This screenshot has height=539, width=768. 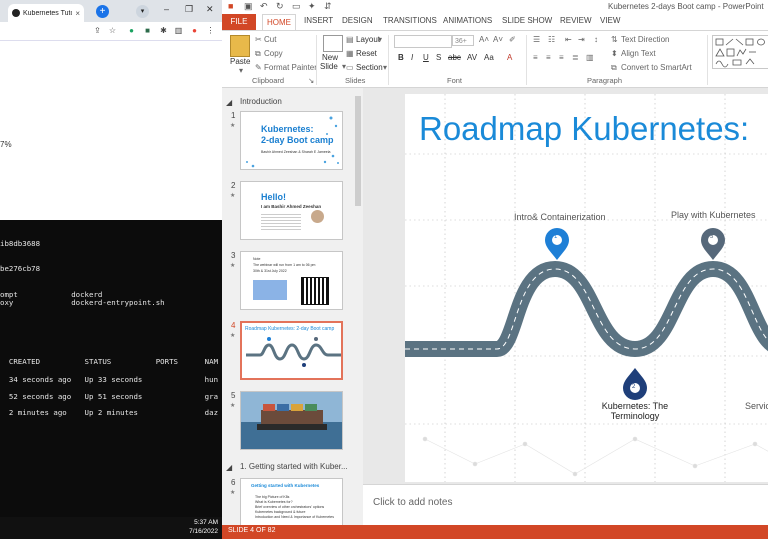 I want to click on increase-indent-icon: ⇥, so click(x=581, y=39).